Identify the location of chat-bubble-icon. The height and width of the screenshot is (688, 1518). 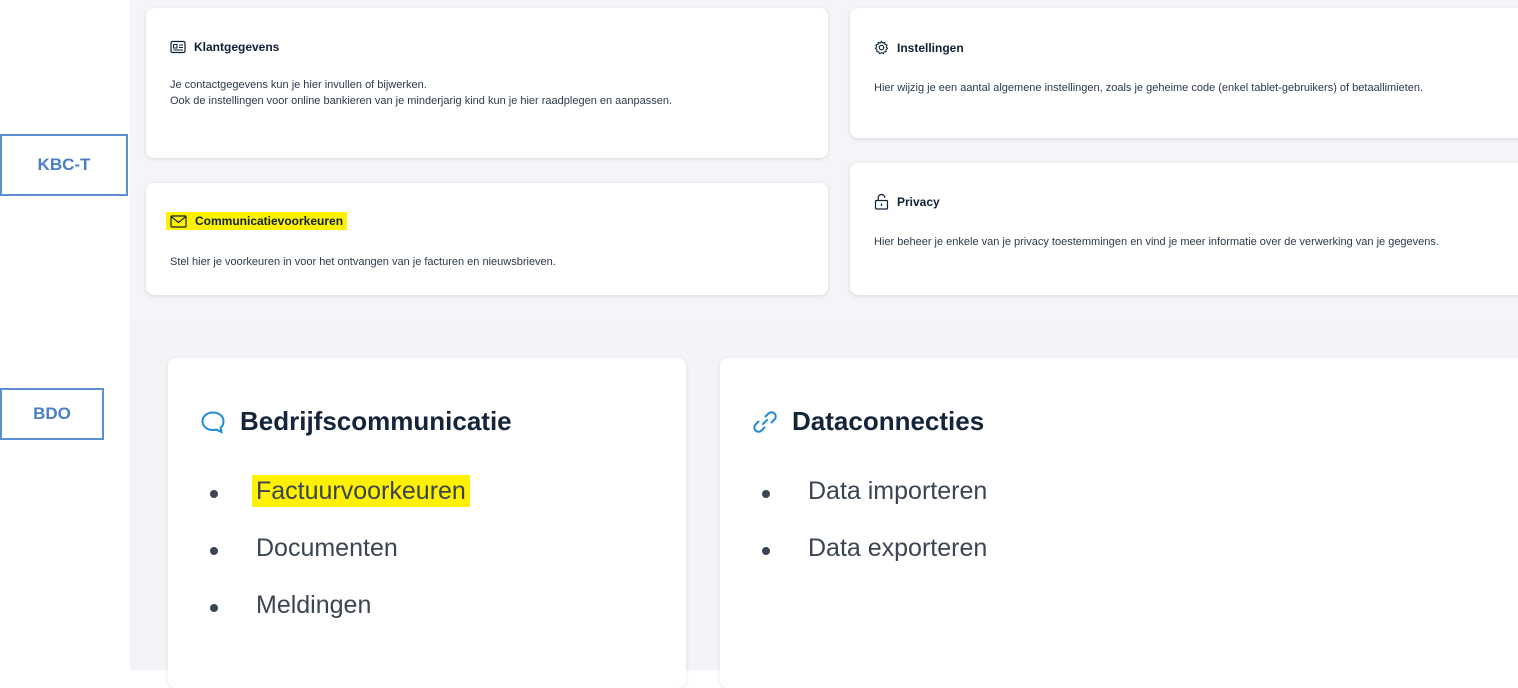
(213, 422).